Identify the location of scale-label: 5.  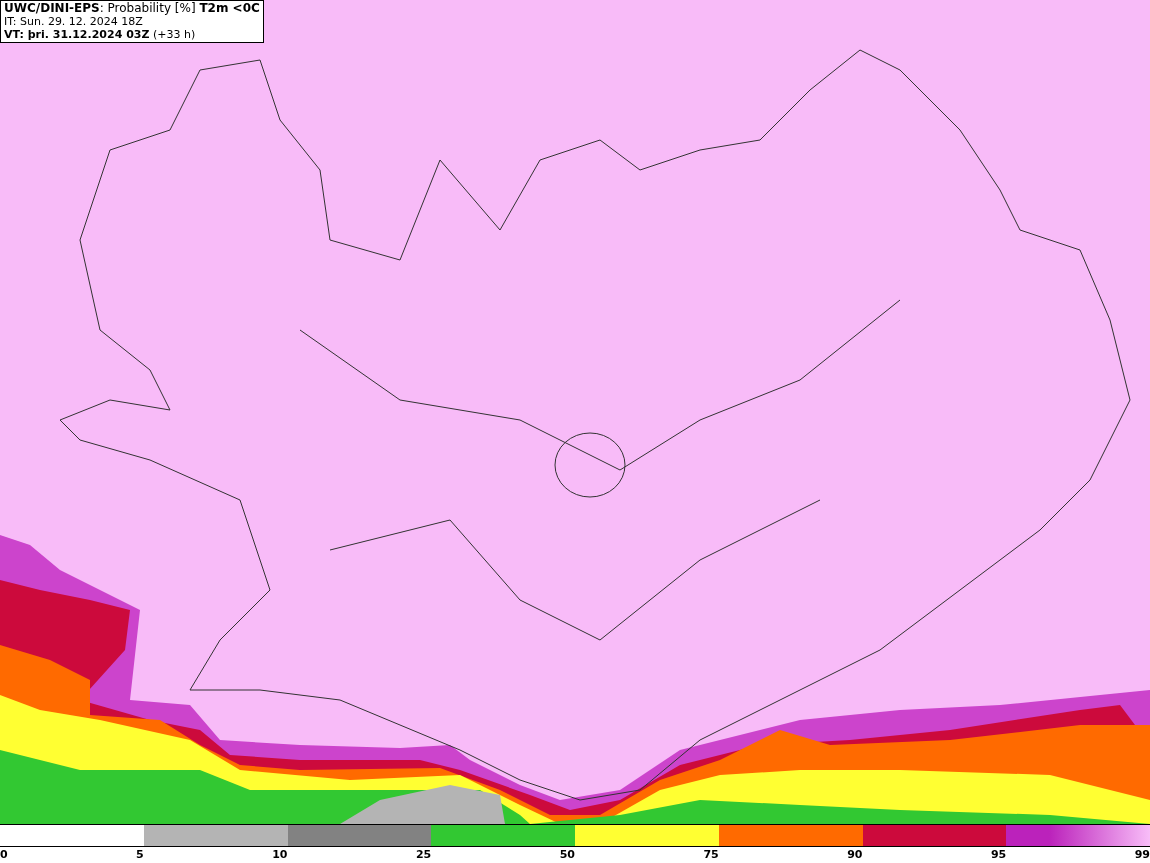
(140, 854).